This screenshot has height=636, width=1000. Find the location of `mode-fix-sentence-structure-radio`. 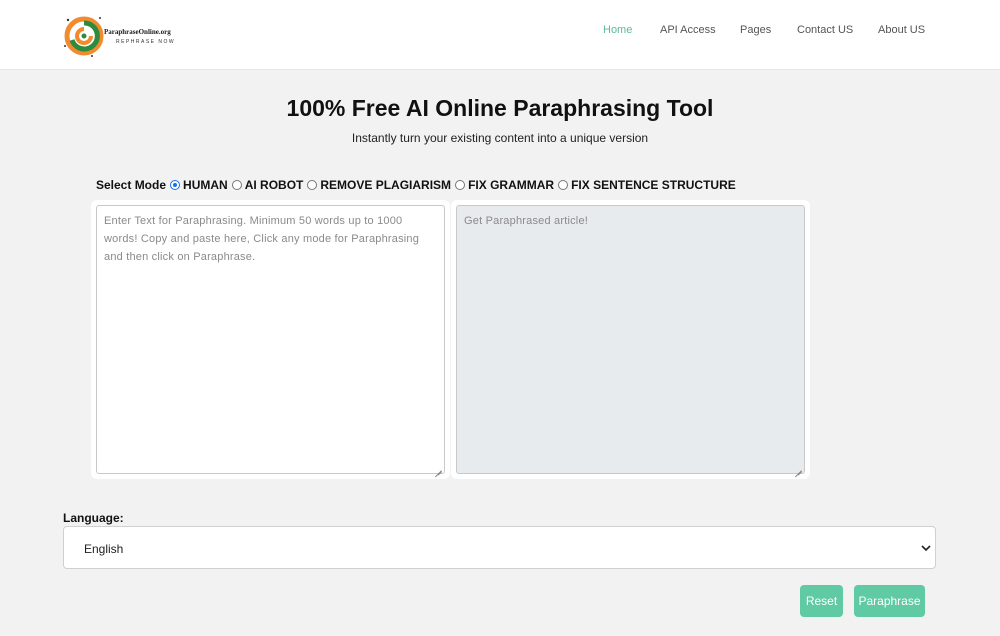

mode-fix-sentence-structure-radio is located at coordinates (563, 185).